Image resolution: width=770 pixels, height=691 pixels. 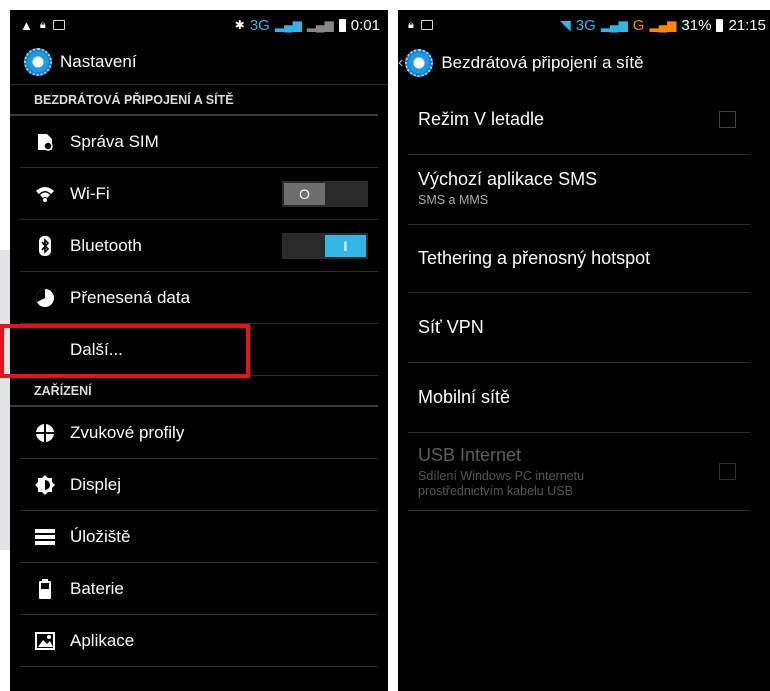 What do you see at coordinates (453, 200) in the screenshot?
I see `list-item-subtitle: SMS a MMS` at bounding box center [453, 200].